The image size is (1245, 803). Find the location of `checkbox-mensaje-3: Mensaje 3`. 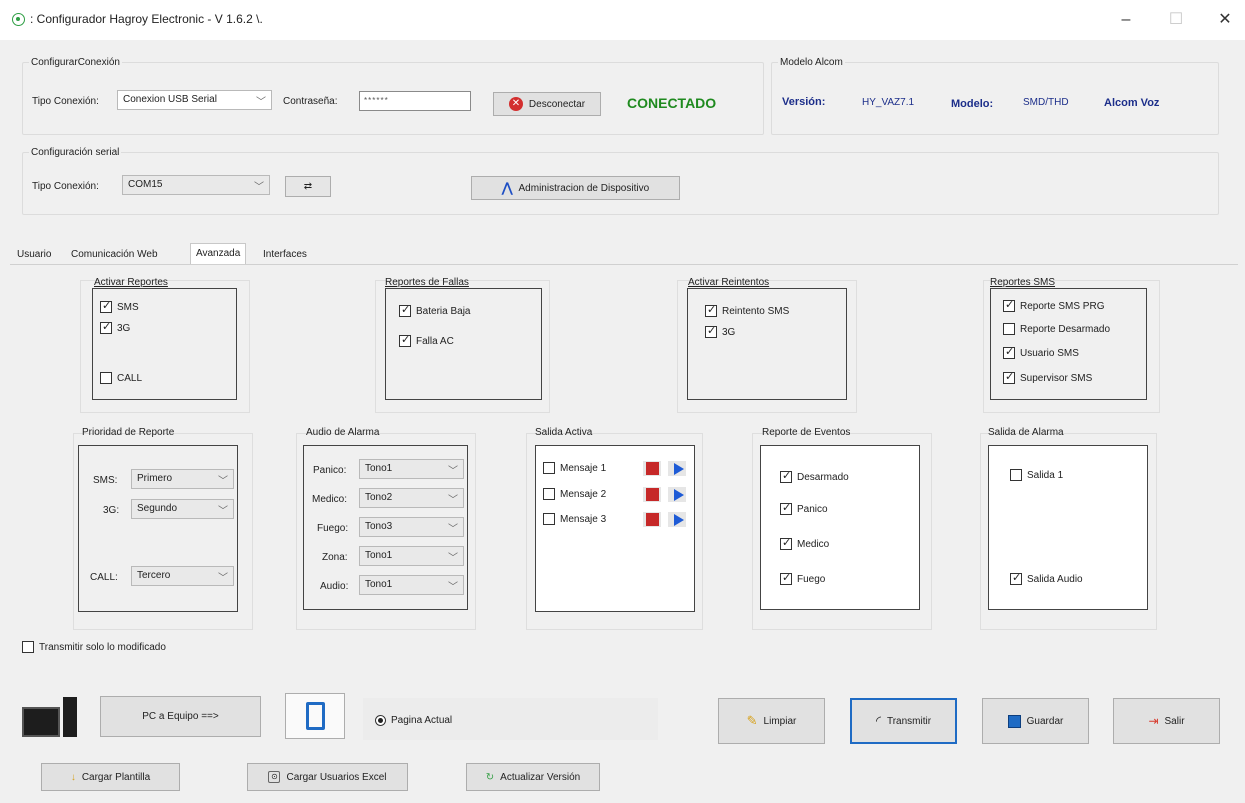

checkbox-mensaje-3: Mensaje 3 is located at coordinates (574, 519).